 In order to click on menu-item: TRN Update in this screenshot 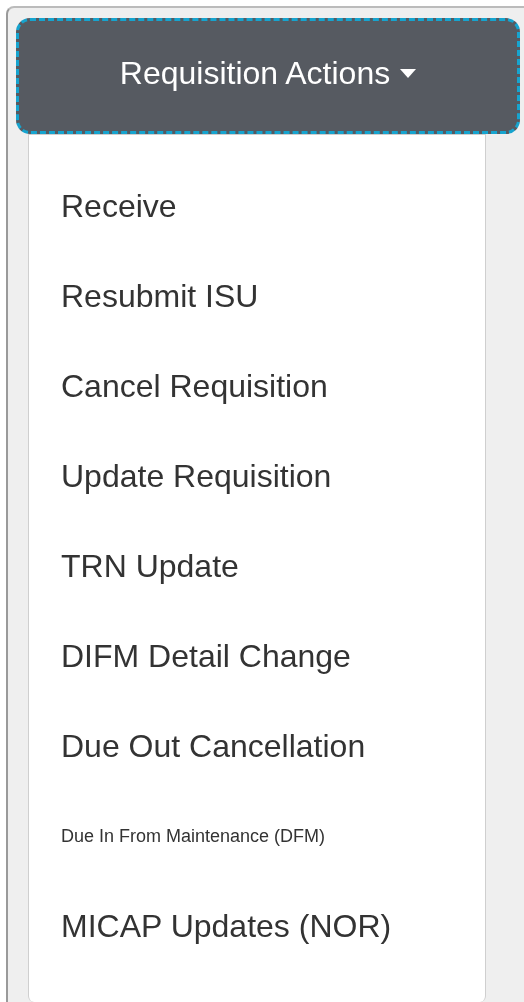, I will do `click(257, 566)`.